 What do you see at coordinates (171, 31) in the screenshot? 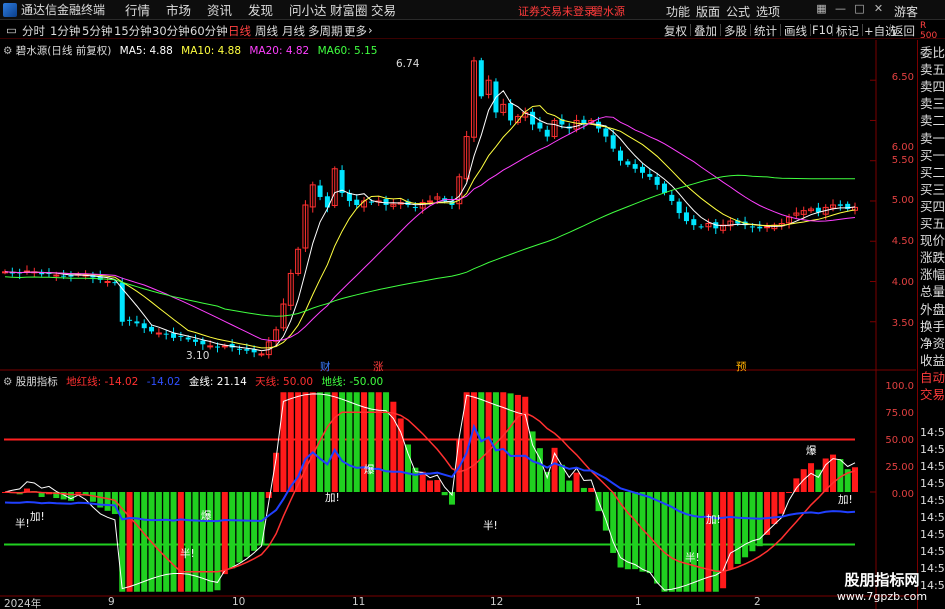
I see `period-tab-30min: 30分钟` at bounding box center [171, 31].